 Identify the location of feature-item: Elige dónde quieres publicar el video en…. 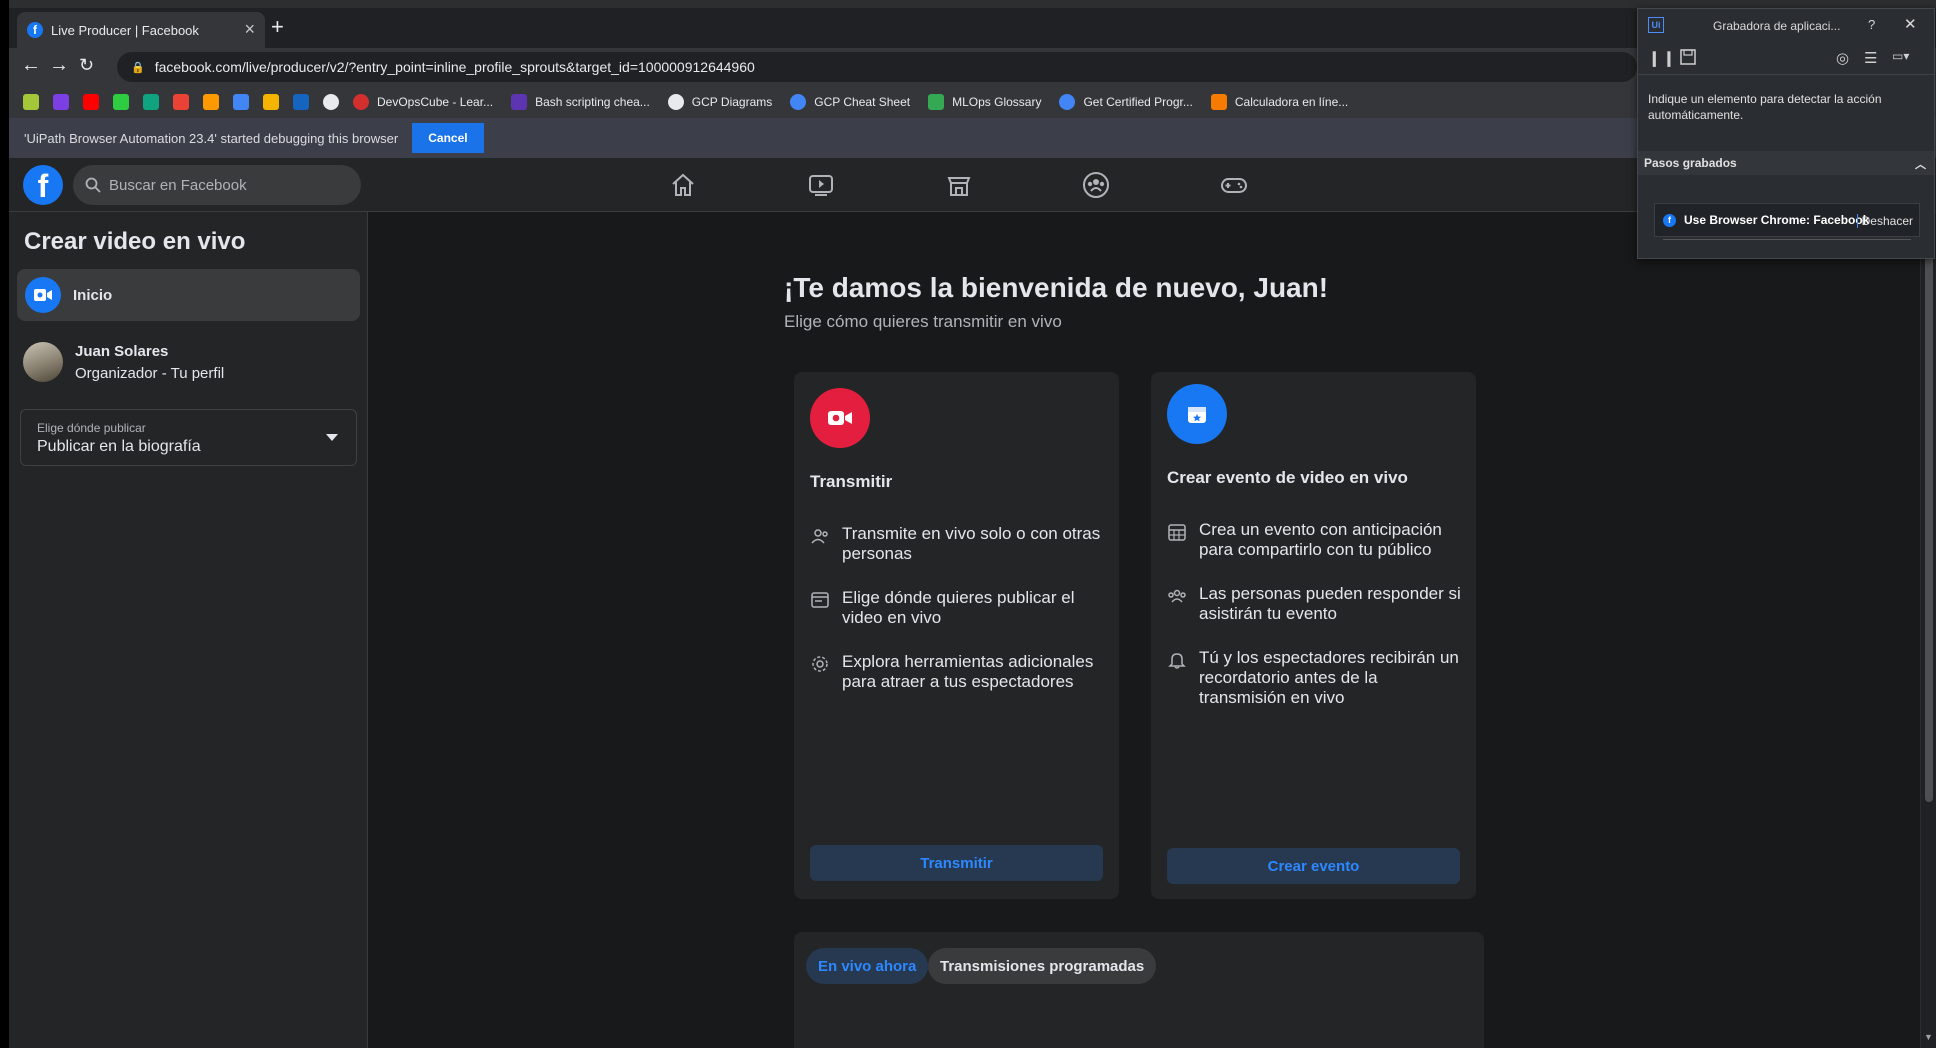
(957, 608).